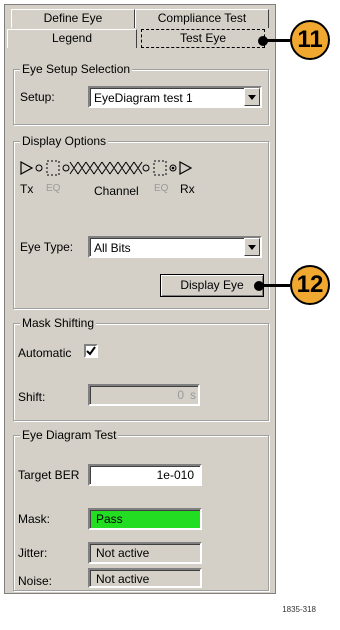 The image size is (340, 630). What do you see at coordinates (123, 579) in the screenshot?
I see `noise-value: Not active` at bounding box center [123, 579].